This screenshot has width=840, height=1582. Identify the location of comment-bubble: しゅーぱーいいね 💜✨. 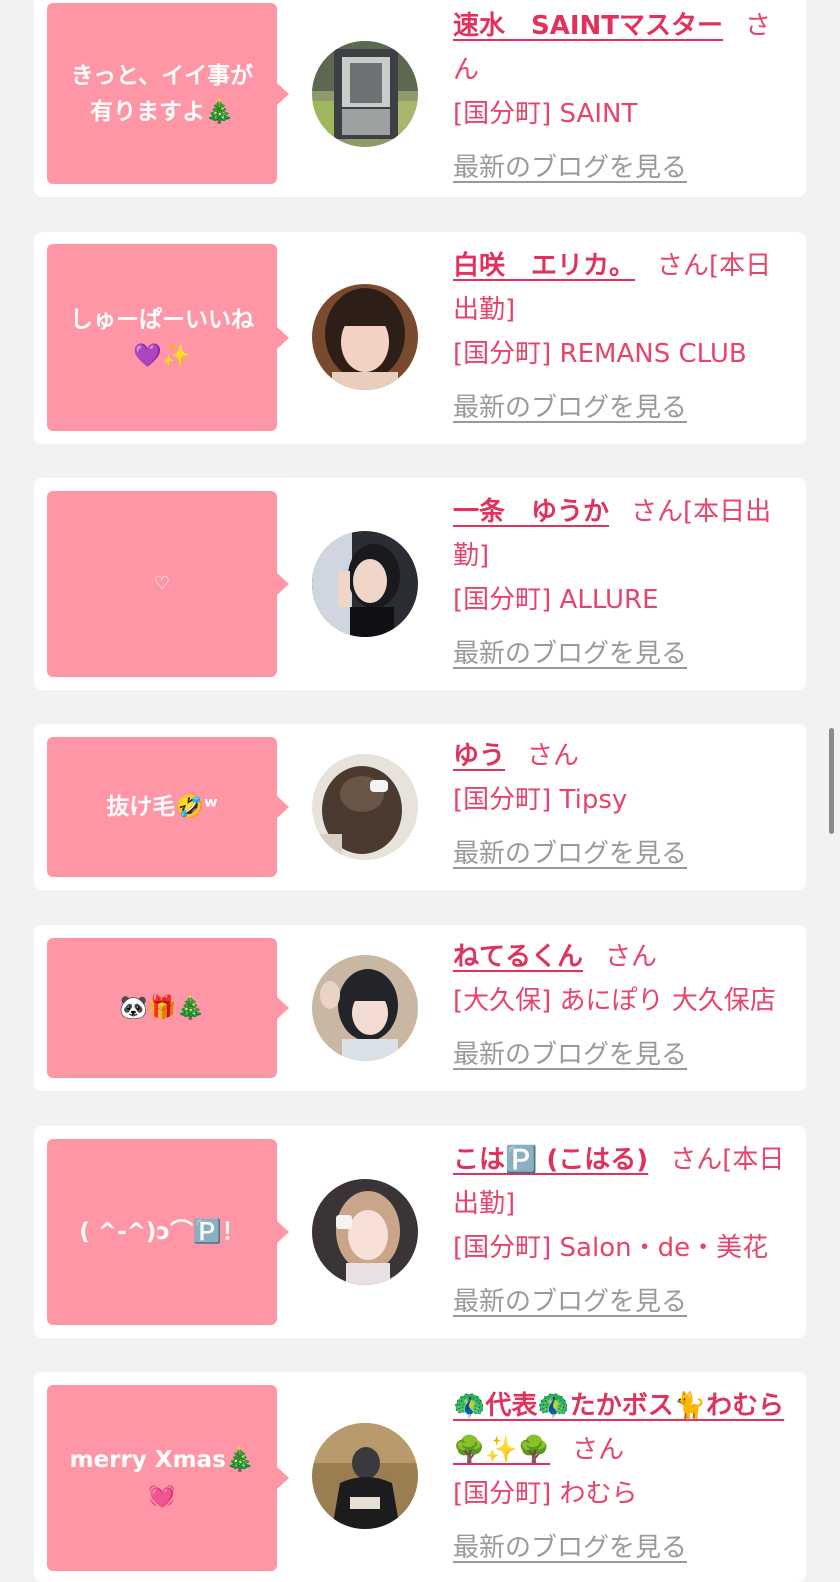
(168, 337).